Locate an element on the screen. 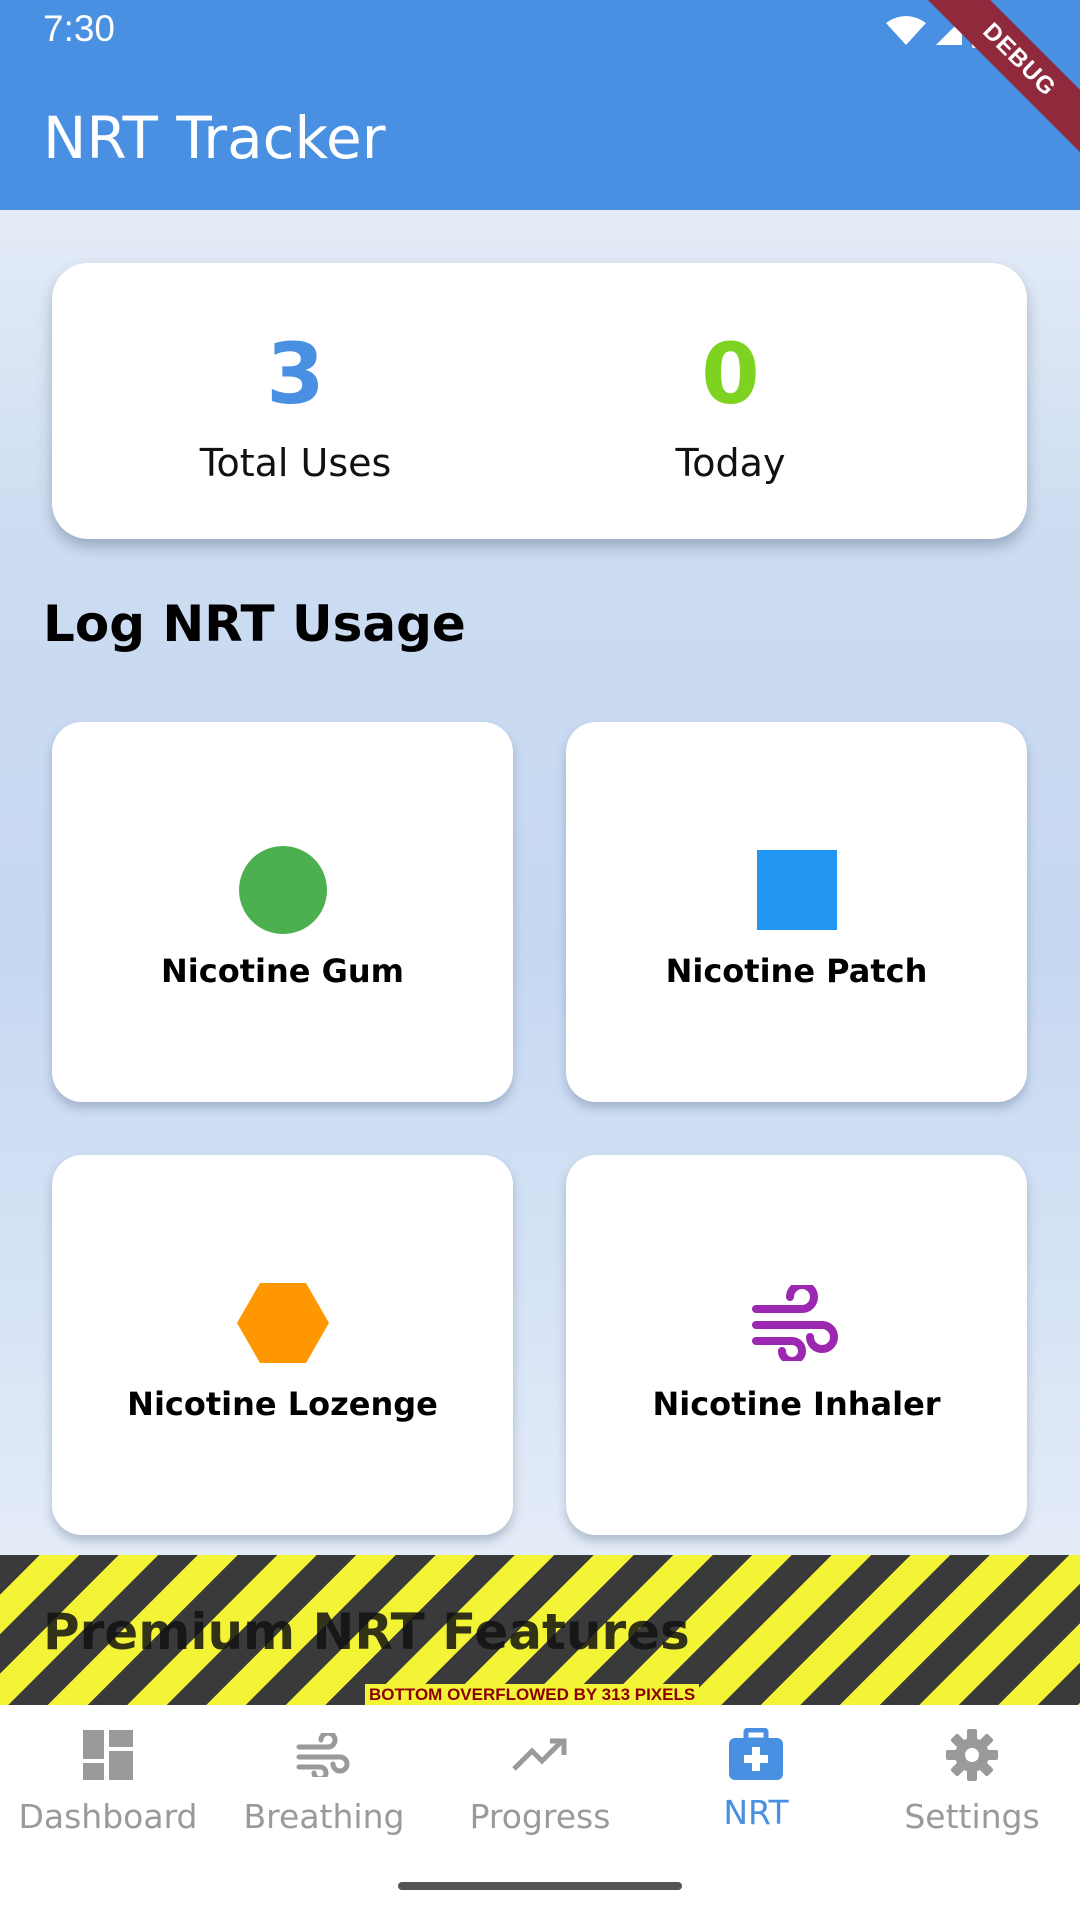 The width and height of the screenshot is (1080, 1920). nav-item-nrt: NRT is located at coordinates (756, 1778).